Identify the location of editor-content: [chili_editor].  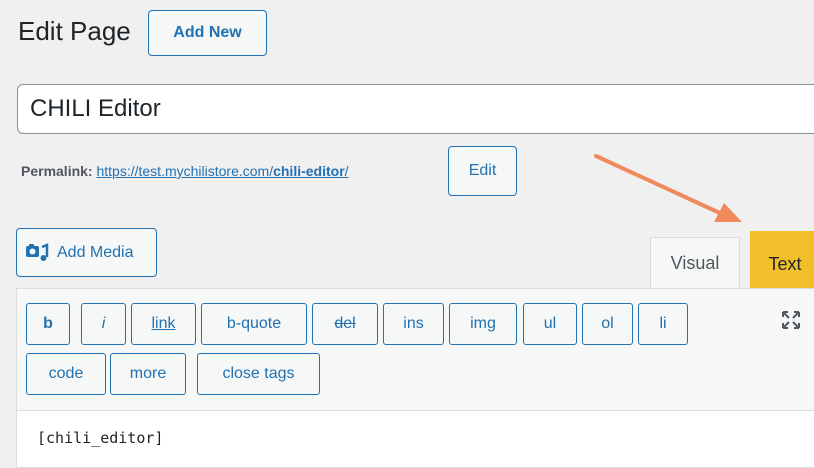
(100, 438).